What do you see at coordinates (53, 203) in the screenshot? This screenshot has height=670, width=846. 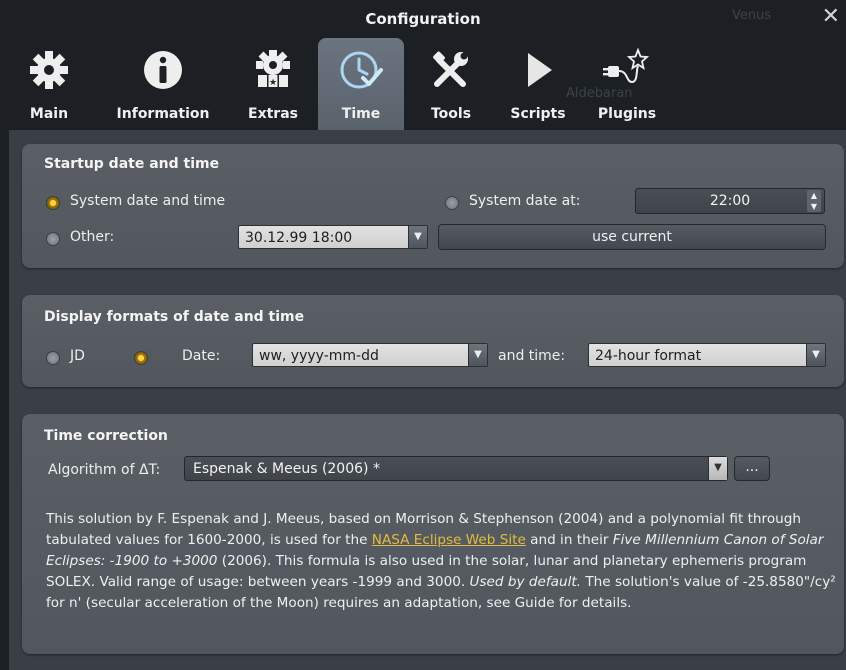 I see `system-date-radio` at bounding box center [53, 203].